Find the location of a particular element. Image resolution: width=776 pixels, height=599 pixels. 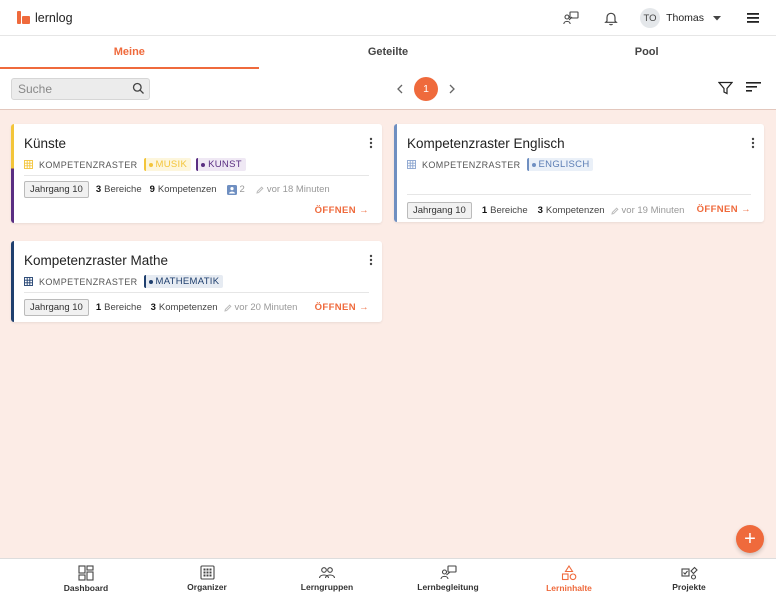

pagination: 1 is located at coordinates (426, 89).